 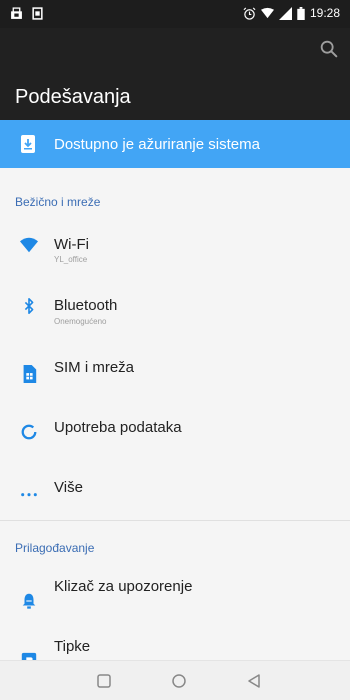 I want to click on item-label: Tipke, so click(x=72, y=646).